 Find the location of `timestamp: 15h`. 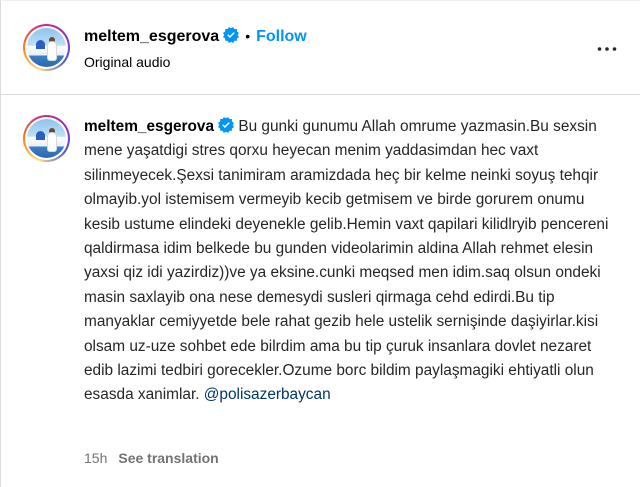

timestamp: 15h is located at coordinates (95, 458).